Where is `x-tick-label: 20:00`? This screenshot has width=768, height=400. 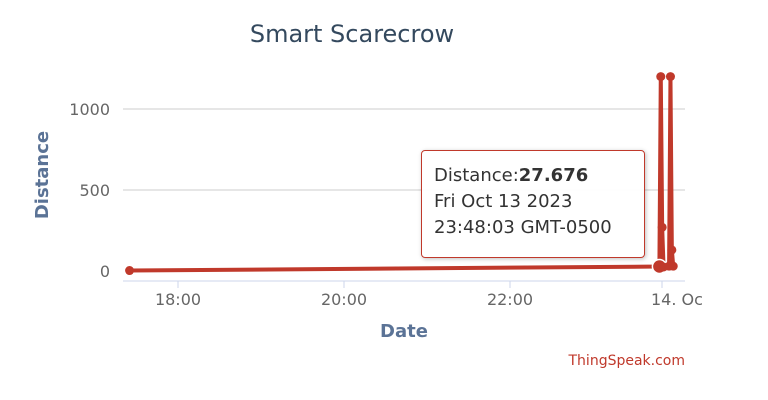
x-tick-label: 20:00 is located at coordinates (344, 299).